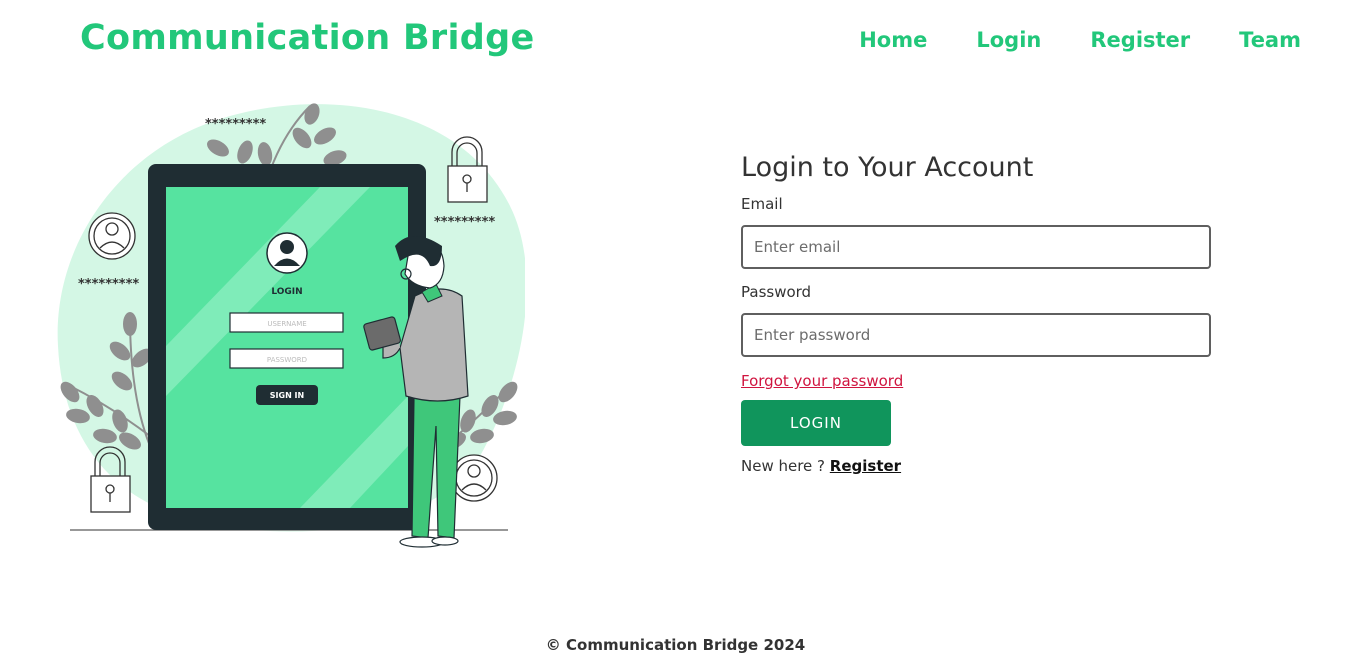 The image size is (1351, 663). What do you see at coordinates (816, 423) in the screenshot?
I see `login-button: LOGIN` at bounding box center [816, 423].